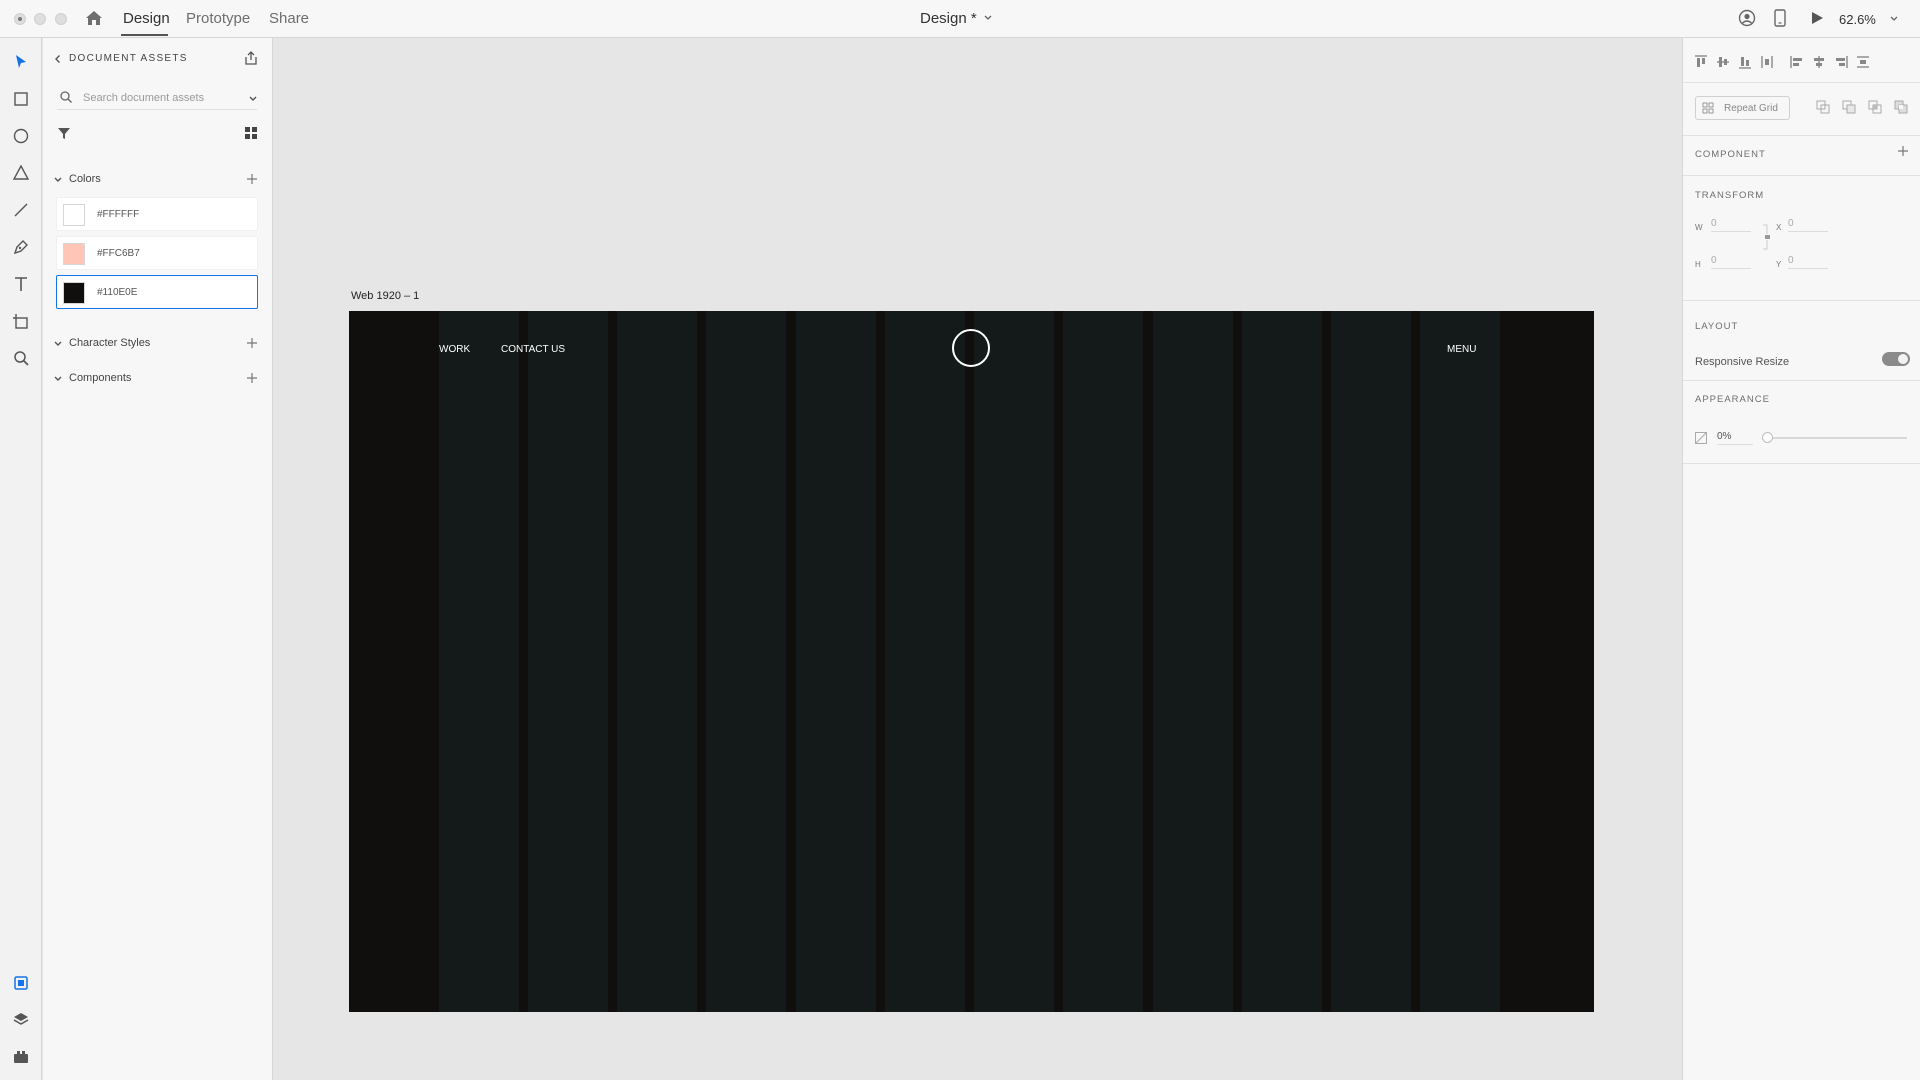  I want to click on tab-share: Share, so click(289, 18).